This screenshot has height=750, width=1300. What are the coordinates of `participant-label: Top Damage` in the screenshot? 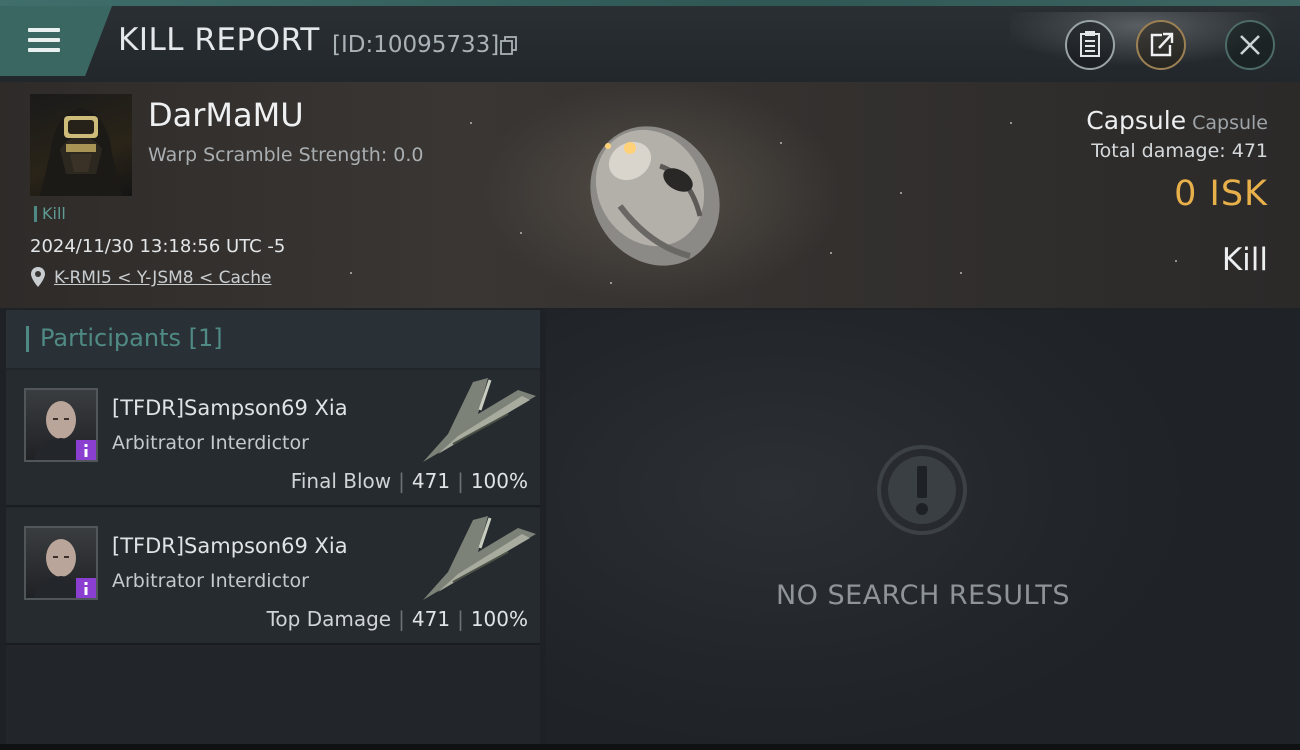 It's located at (329, 619).